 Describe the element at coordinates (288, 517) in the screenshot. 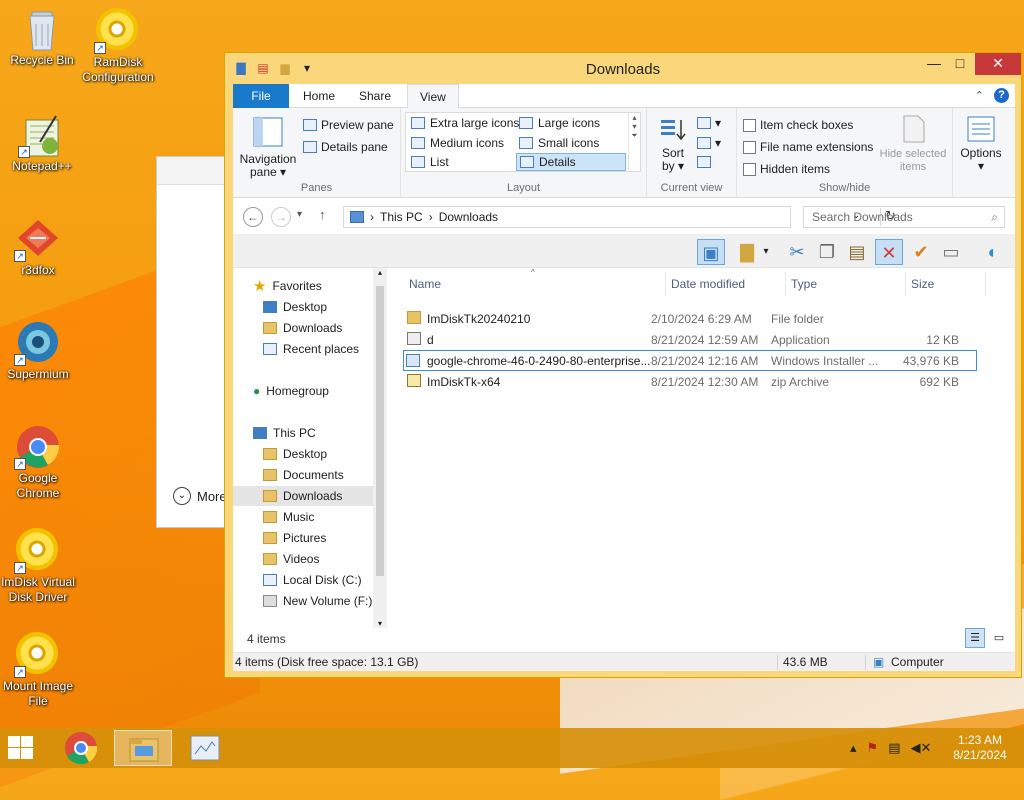

I see `nav-this-pc-music: Music` at that location.